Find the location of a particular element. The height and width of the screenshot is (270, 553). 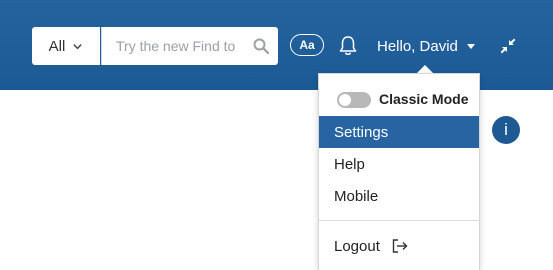

collapse-arrows-icon is located at coordinates (508, 46).